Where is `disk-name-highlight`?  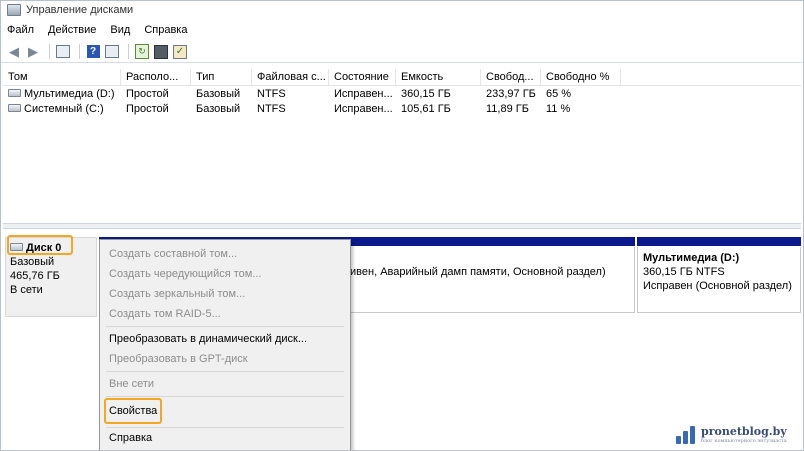
disk-name-highlight is located at coordinates (40, 245).